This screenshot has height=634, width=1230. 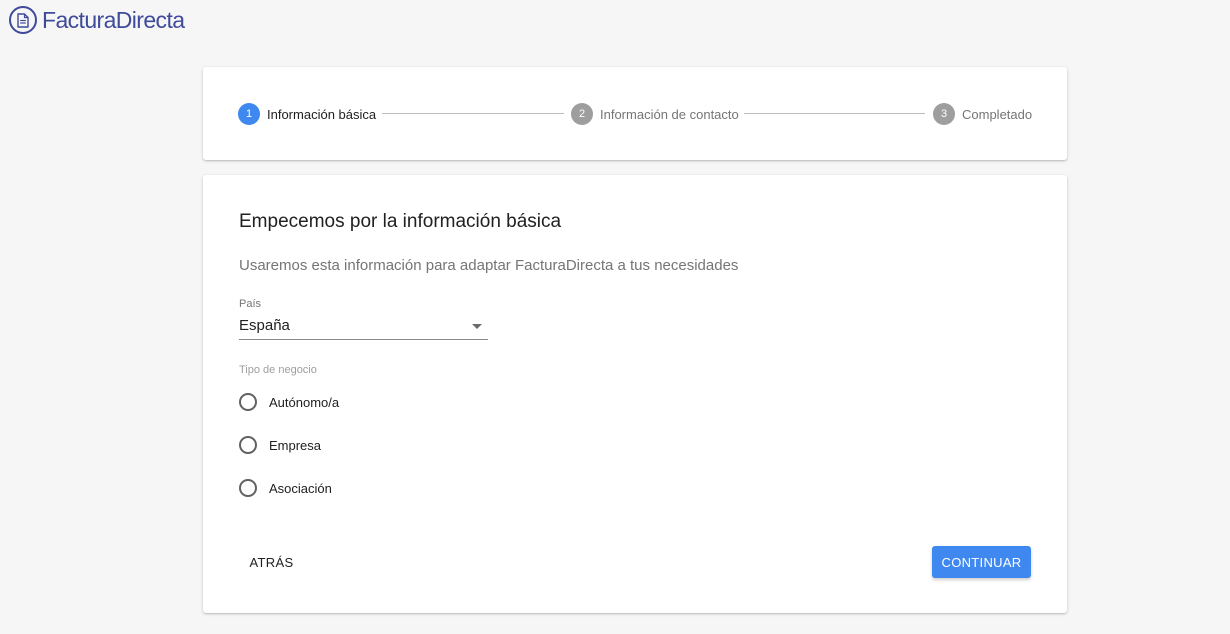 I want to click on brand-name: FacturaDirecta, so click(x=113, y=19).